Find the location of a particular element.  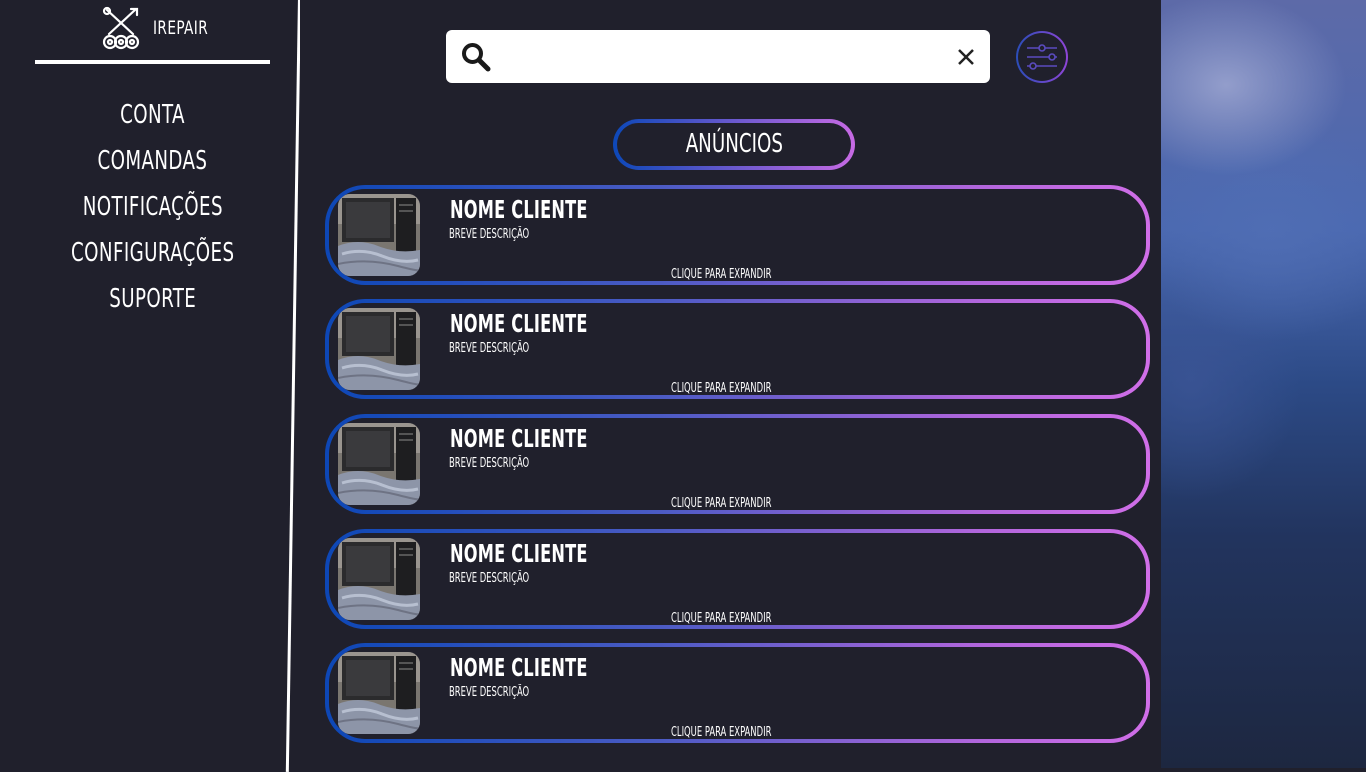

nav-item-configuracoes: CONFIGURAÇÕES is located at coordinates (152, 257).